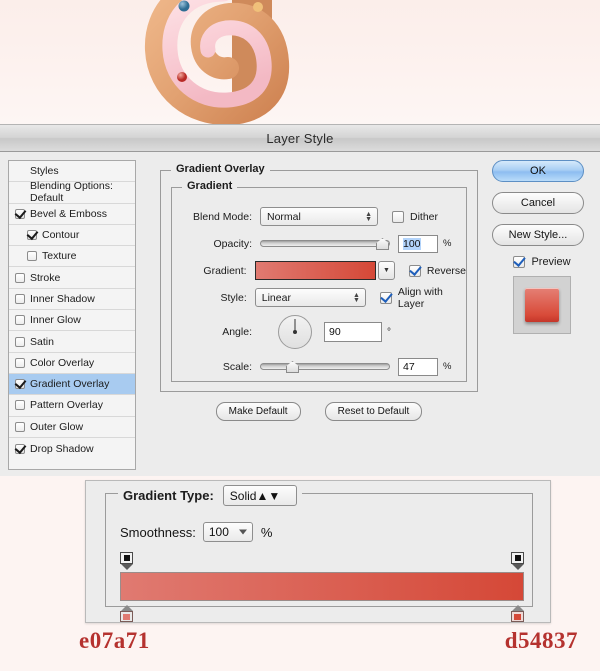  I want to click on smoothness-label: Smoothness:, so click(158, 532).